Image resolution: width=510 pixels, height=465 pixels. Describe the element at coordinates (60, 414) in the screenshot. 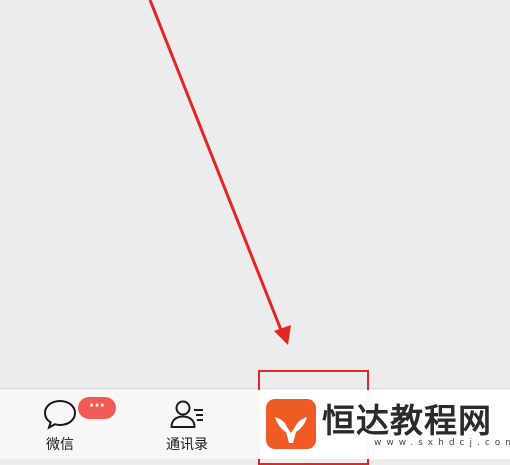

I see `chat-bubble-icon` at that location.